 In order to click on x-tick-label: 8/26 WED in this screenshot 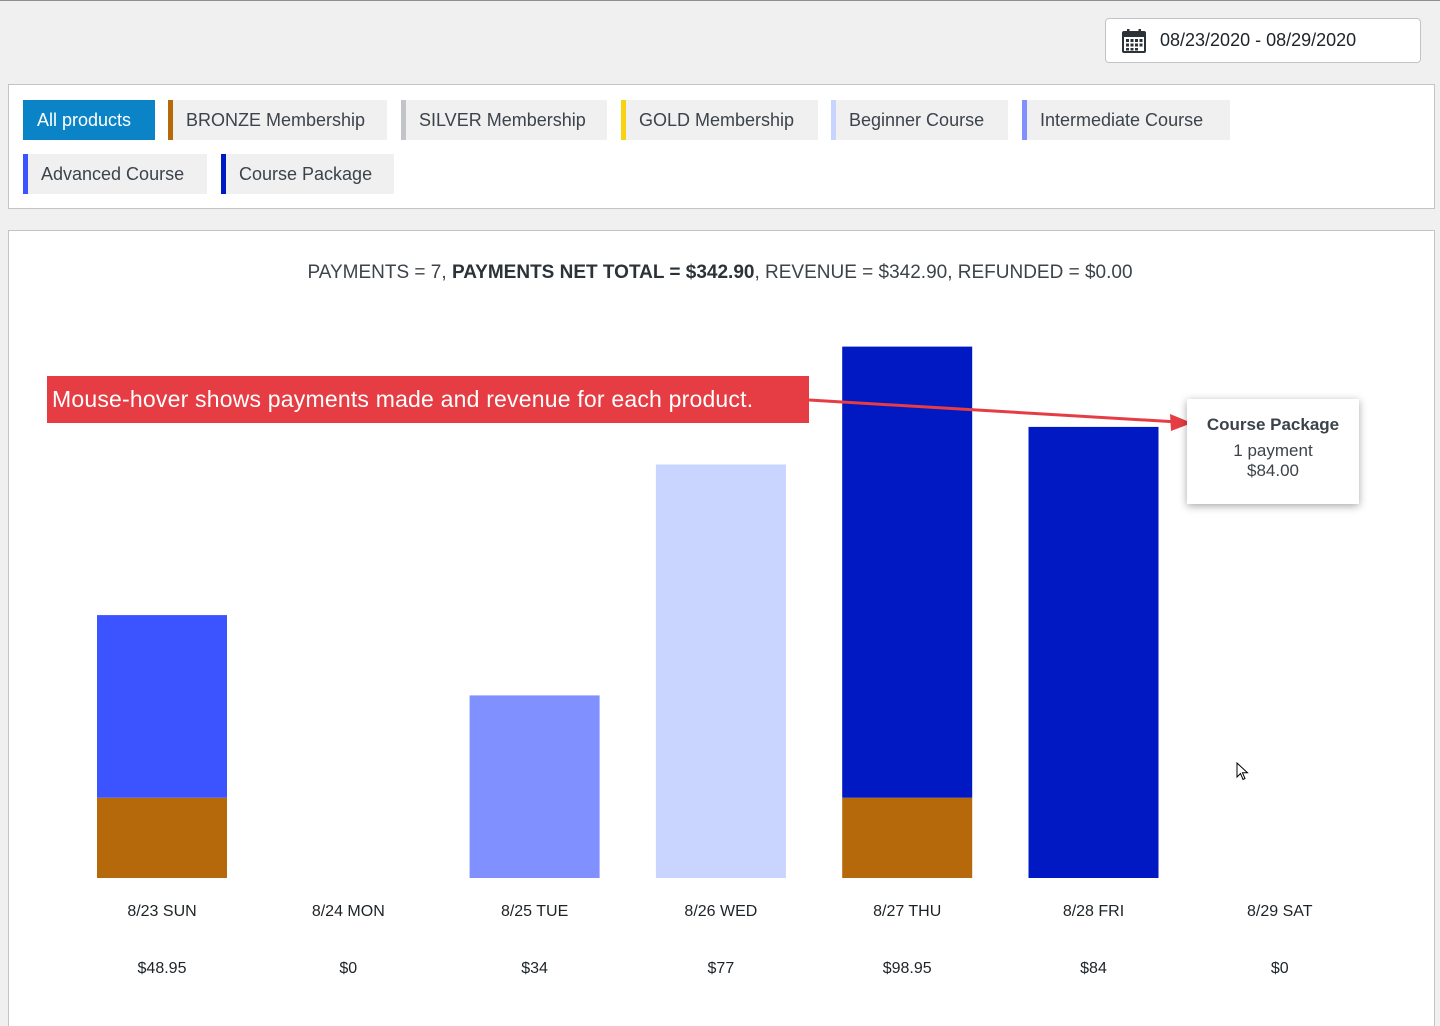, I will do `click(721, 911)`.